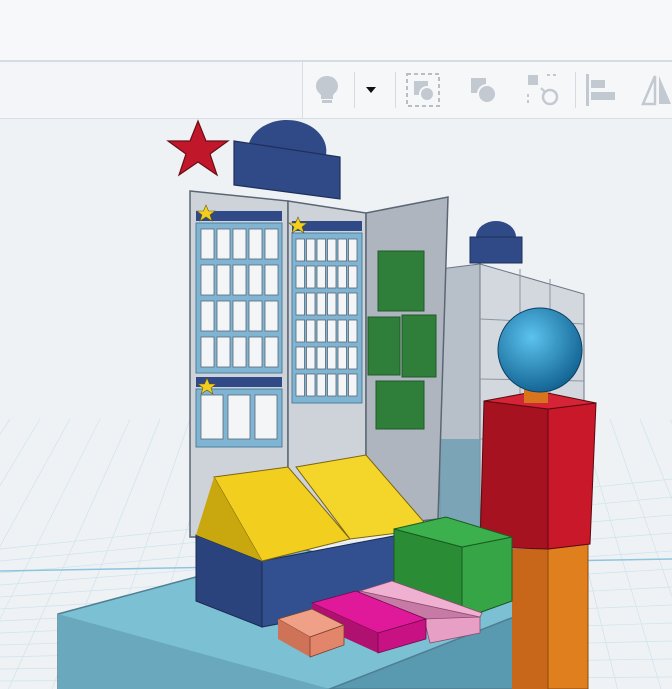 This screenshot has height=689, width=672. What do you see at coordinates (336, 31) in the screenshot?
I see `top-header-bar` at bounding box center [336, 31].